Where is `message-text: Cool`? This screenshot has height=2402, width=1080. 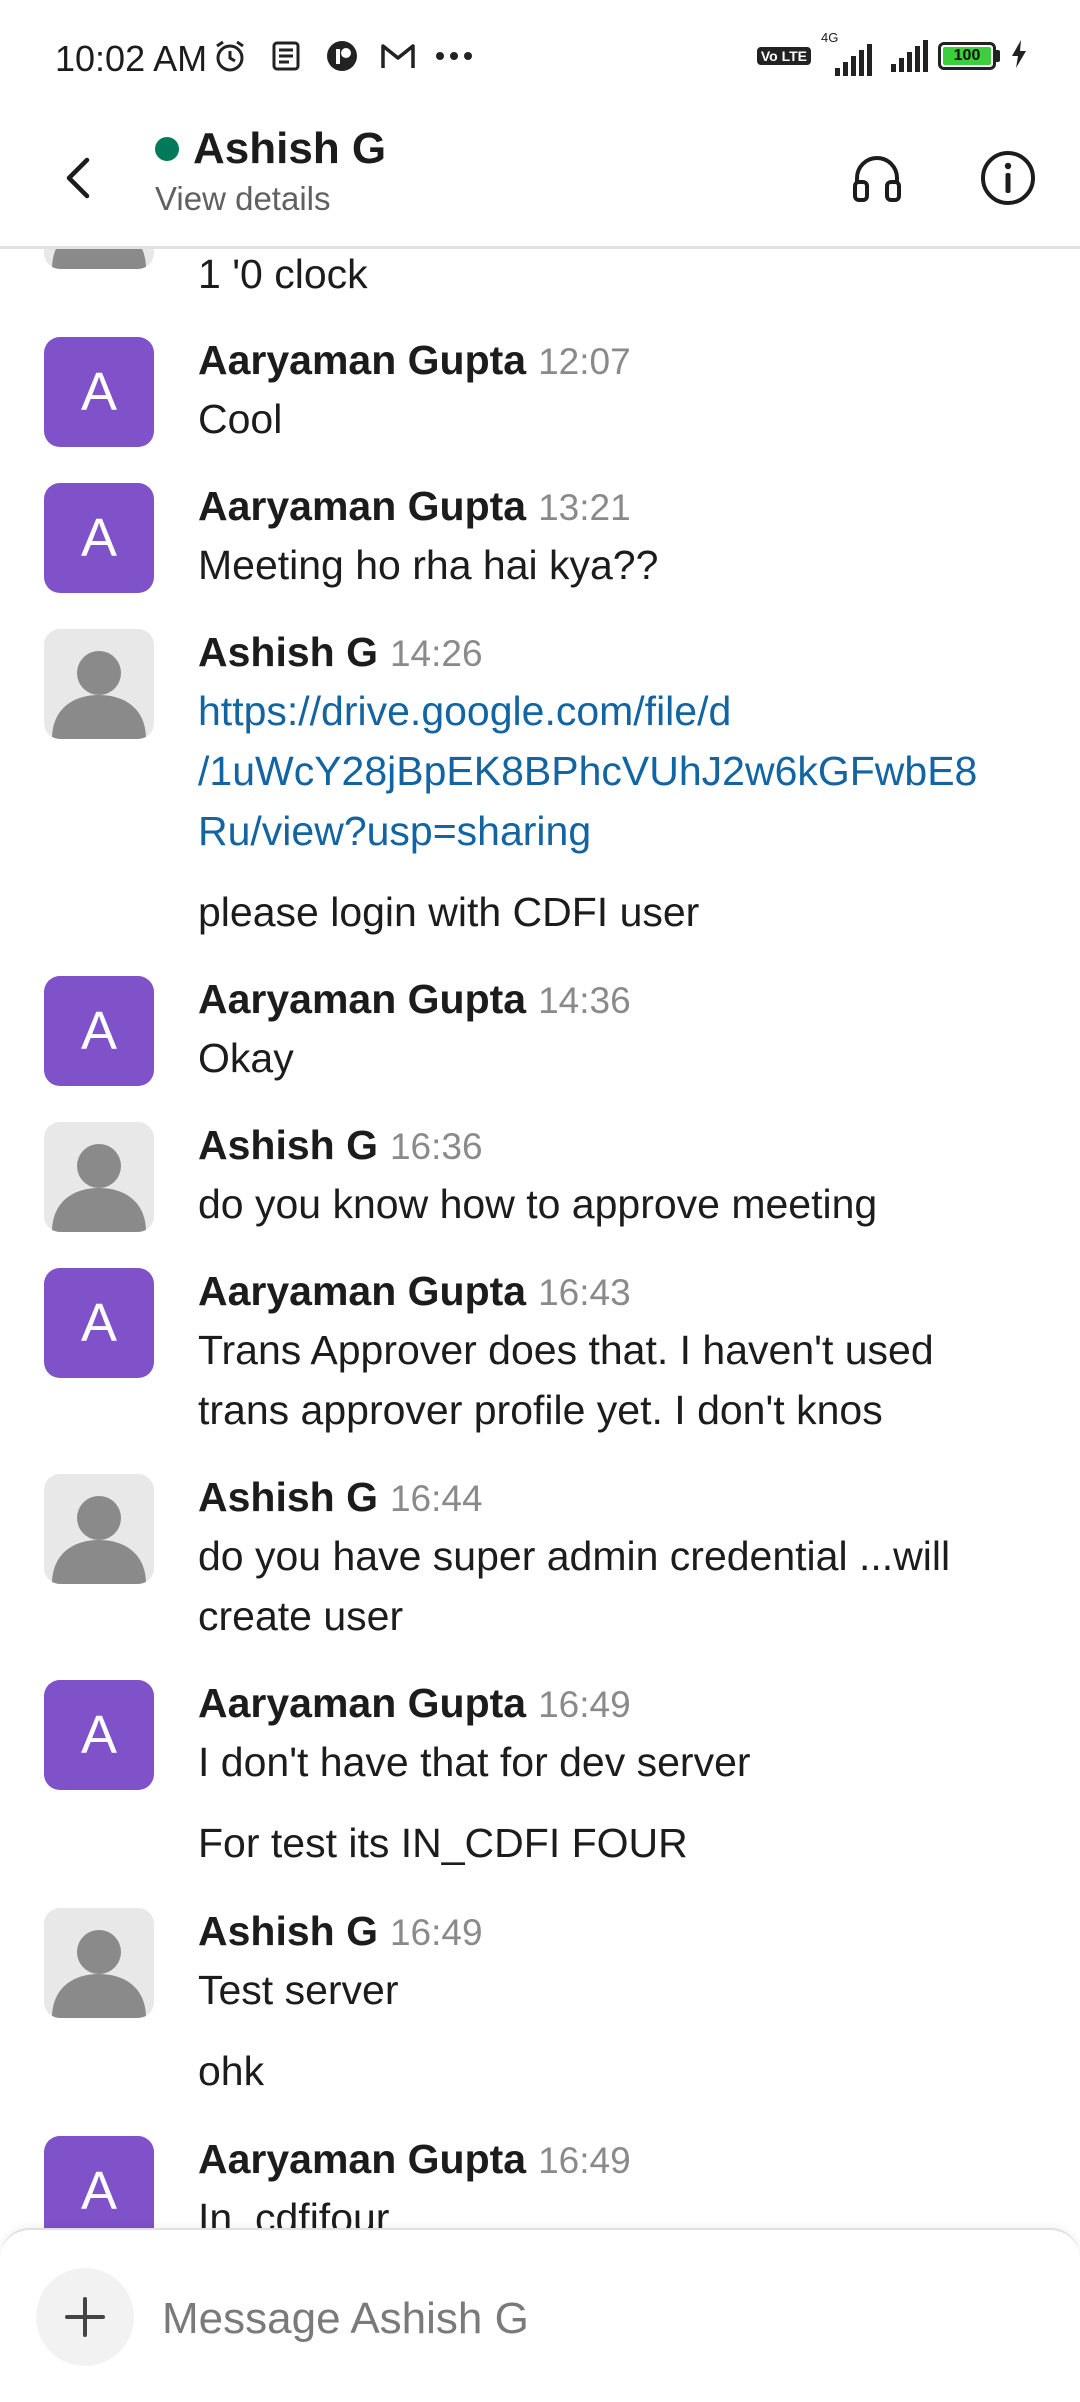 message-text: Cool is located at coordinates (240, 419).